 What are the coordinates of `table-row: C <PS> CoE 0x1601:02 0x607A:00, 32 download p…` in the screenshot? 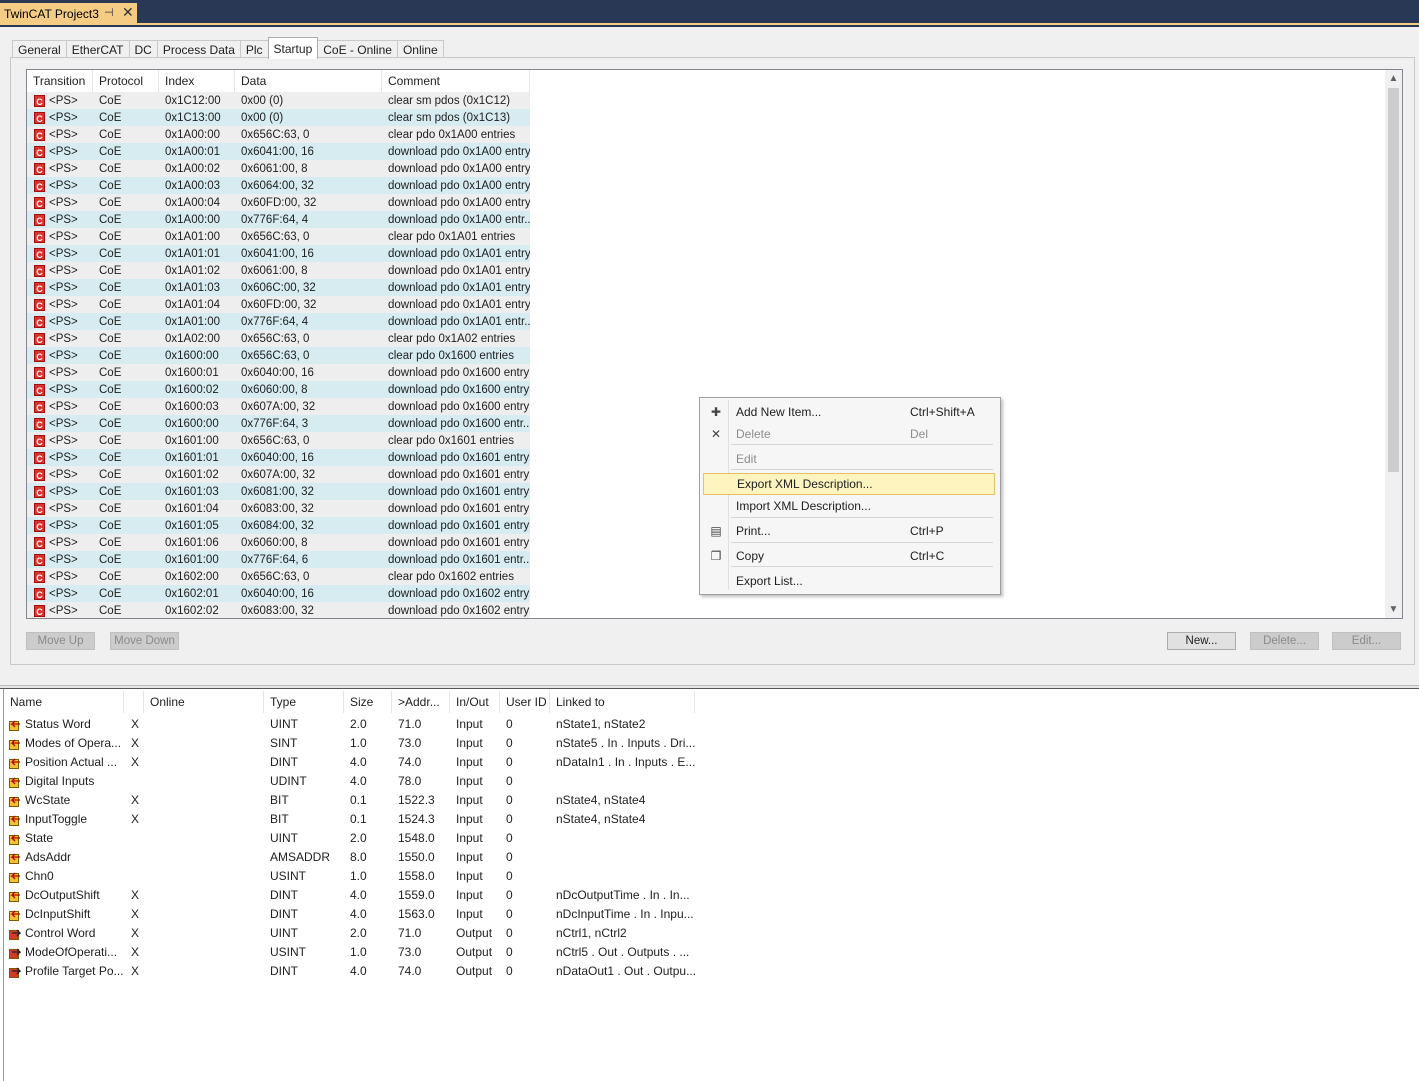 It's located at (278, 474).